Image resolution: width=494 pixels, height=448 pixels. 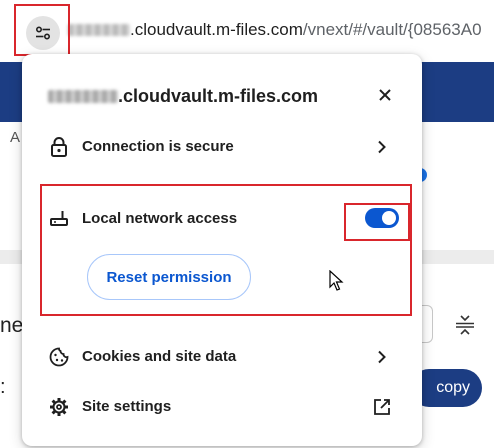 I want to click on connection-row: Connection is secure, so click(x=222, y=147).